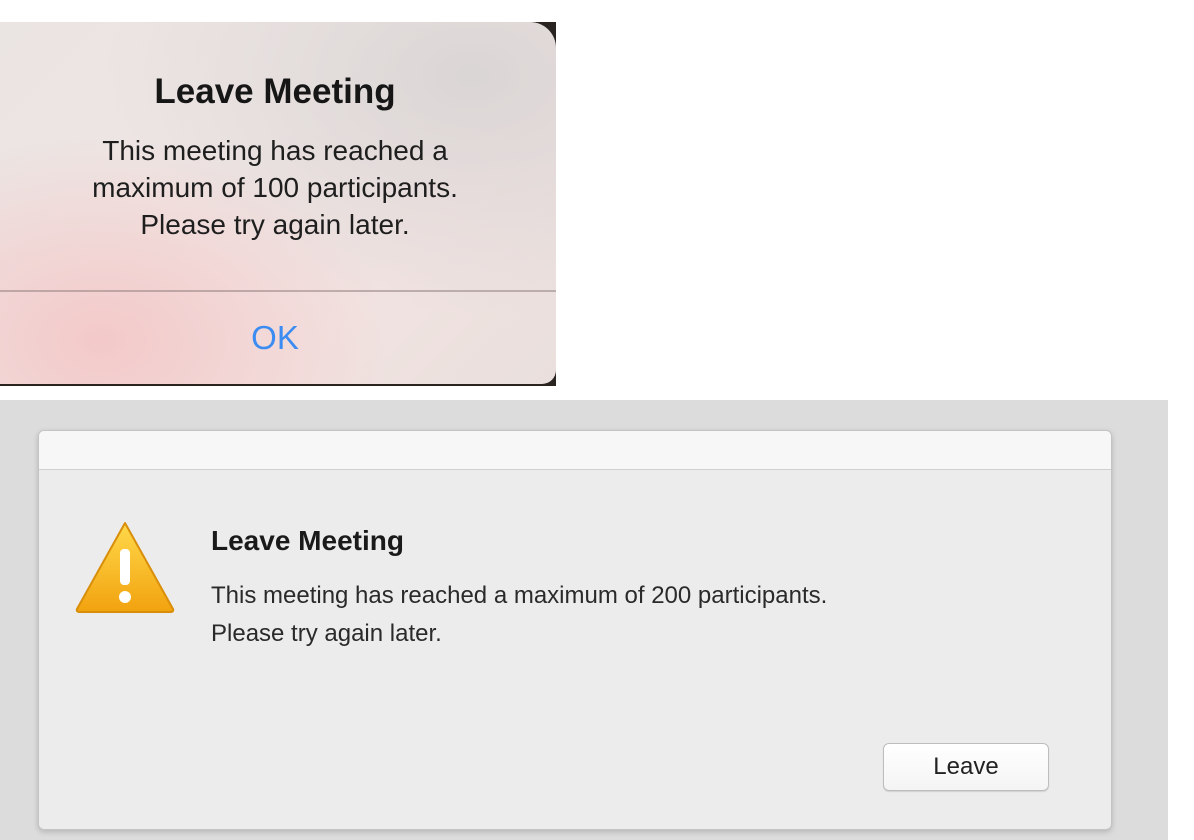  What do you see at coordinates (275, 91) in the screenshot?
I see `ios-alert-title: Leave Meeting` at bounding box center [275, 91].